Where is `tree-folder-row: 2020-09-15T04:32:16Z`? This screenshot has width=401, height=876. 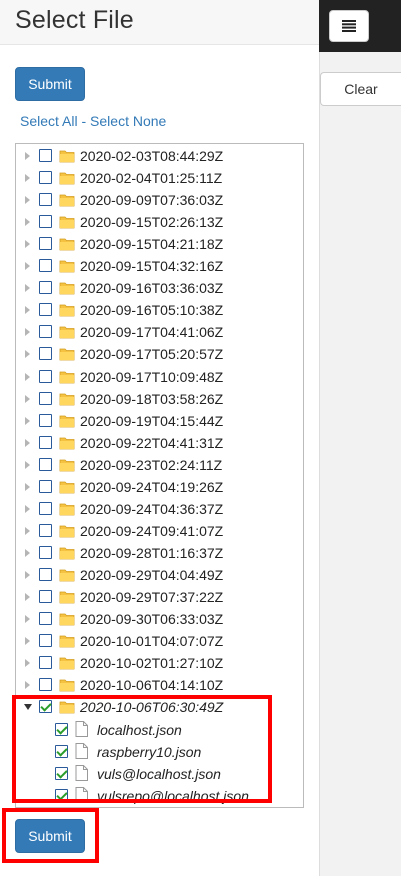
tree-folder-row: 2020-09-15T04:32:16Z is located at coordinates (158, 266).